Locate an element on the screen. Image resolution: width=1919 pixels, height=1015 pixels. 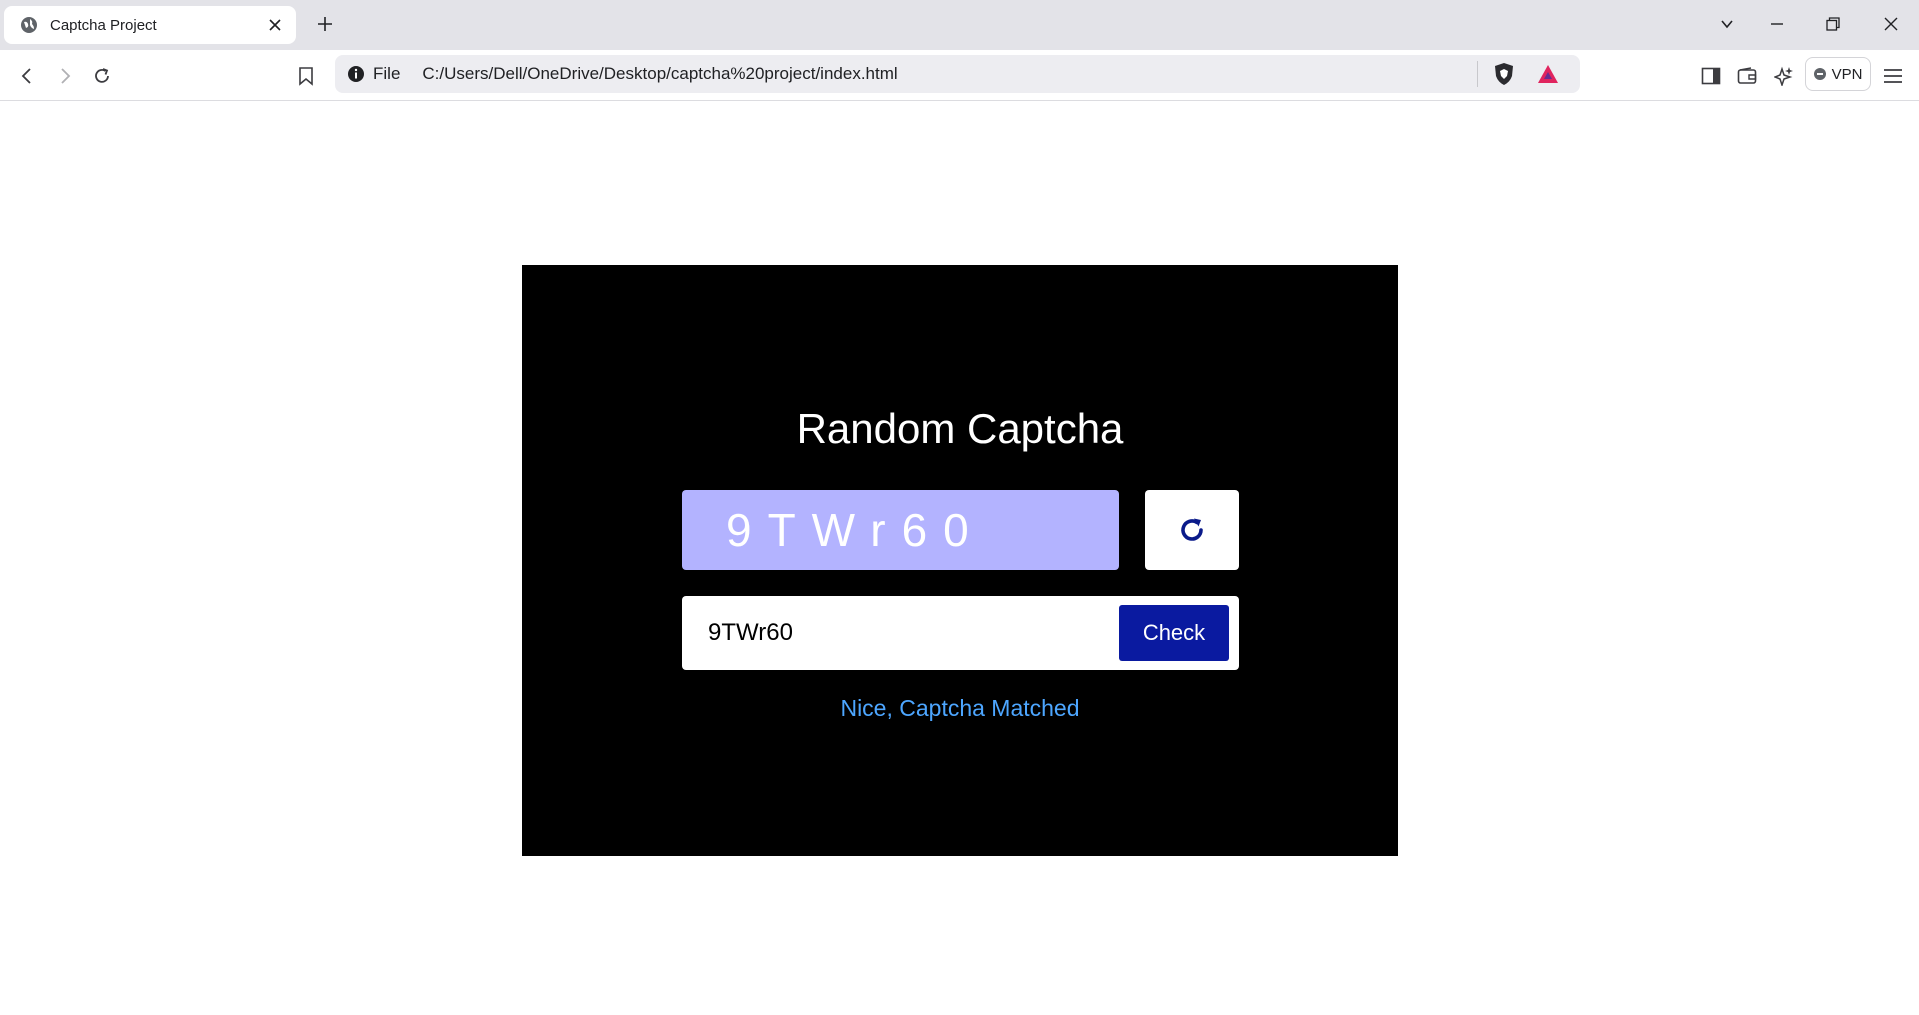
globe-icon is located at coordinates (29, 25).